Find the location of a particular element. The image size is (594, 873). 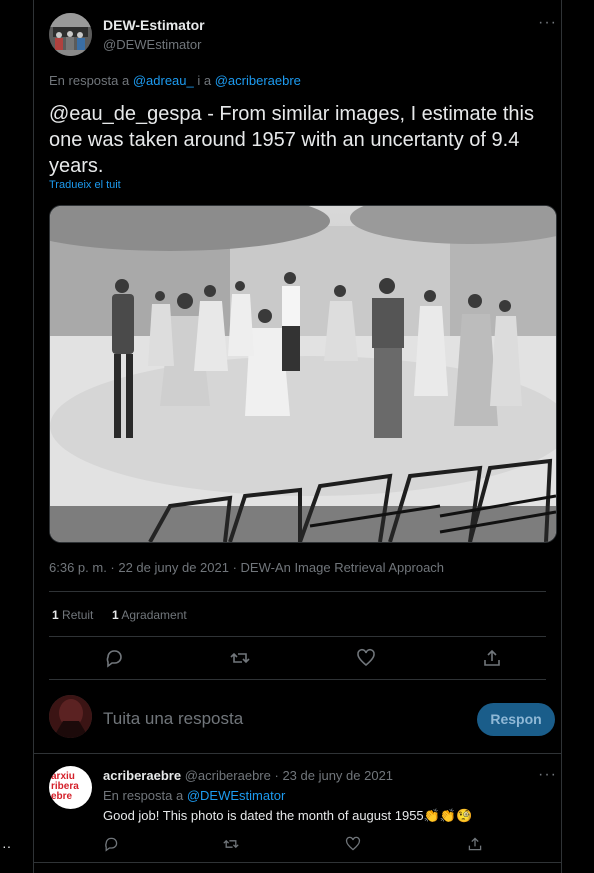

reply-date: · 23 de juny de 2021 is located at coordinates (334, 775).